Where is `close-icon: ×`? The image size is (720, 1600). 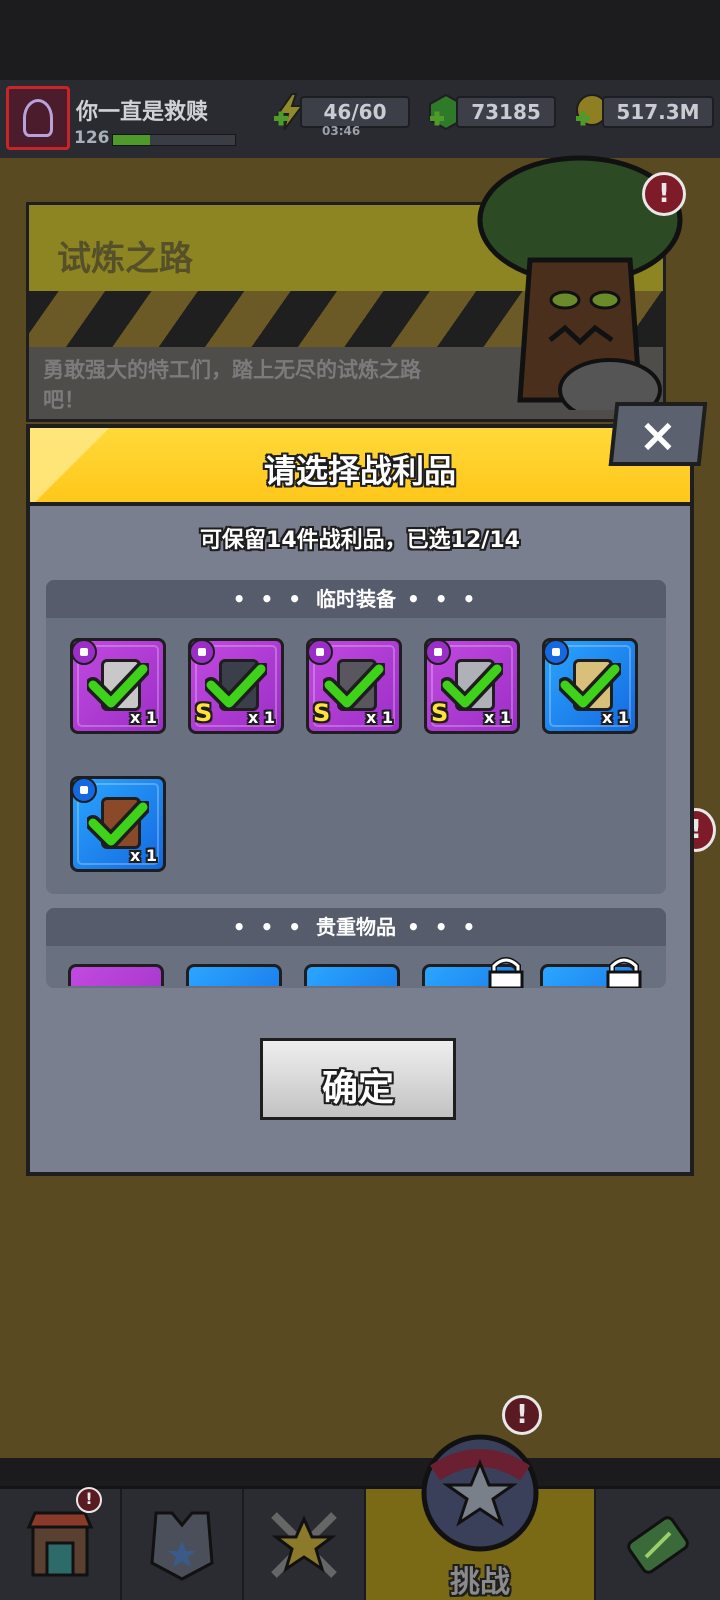
close-icon: × is located at coordinates (658, 435).